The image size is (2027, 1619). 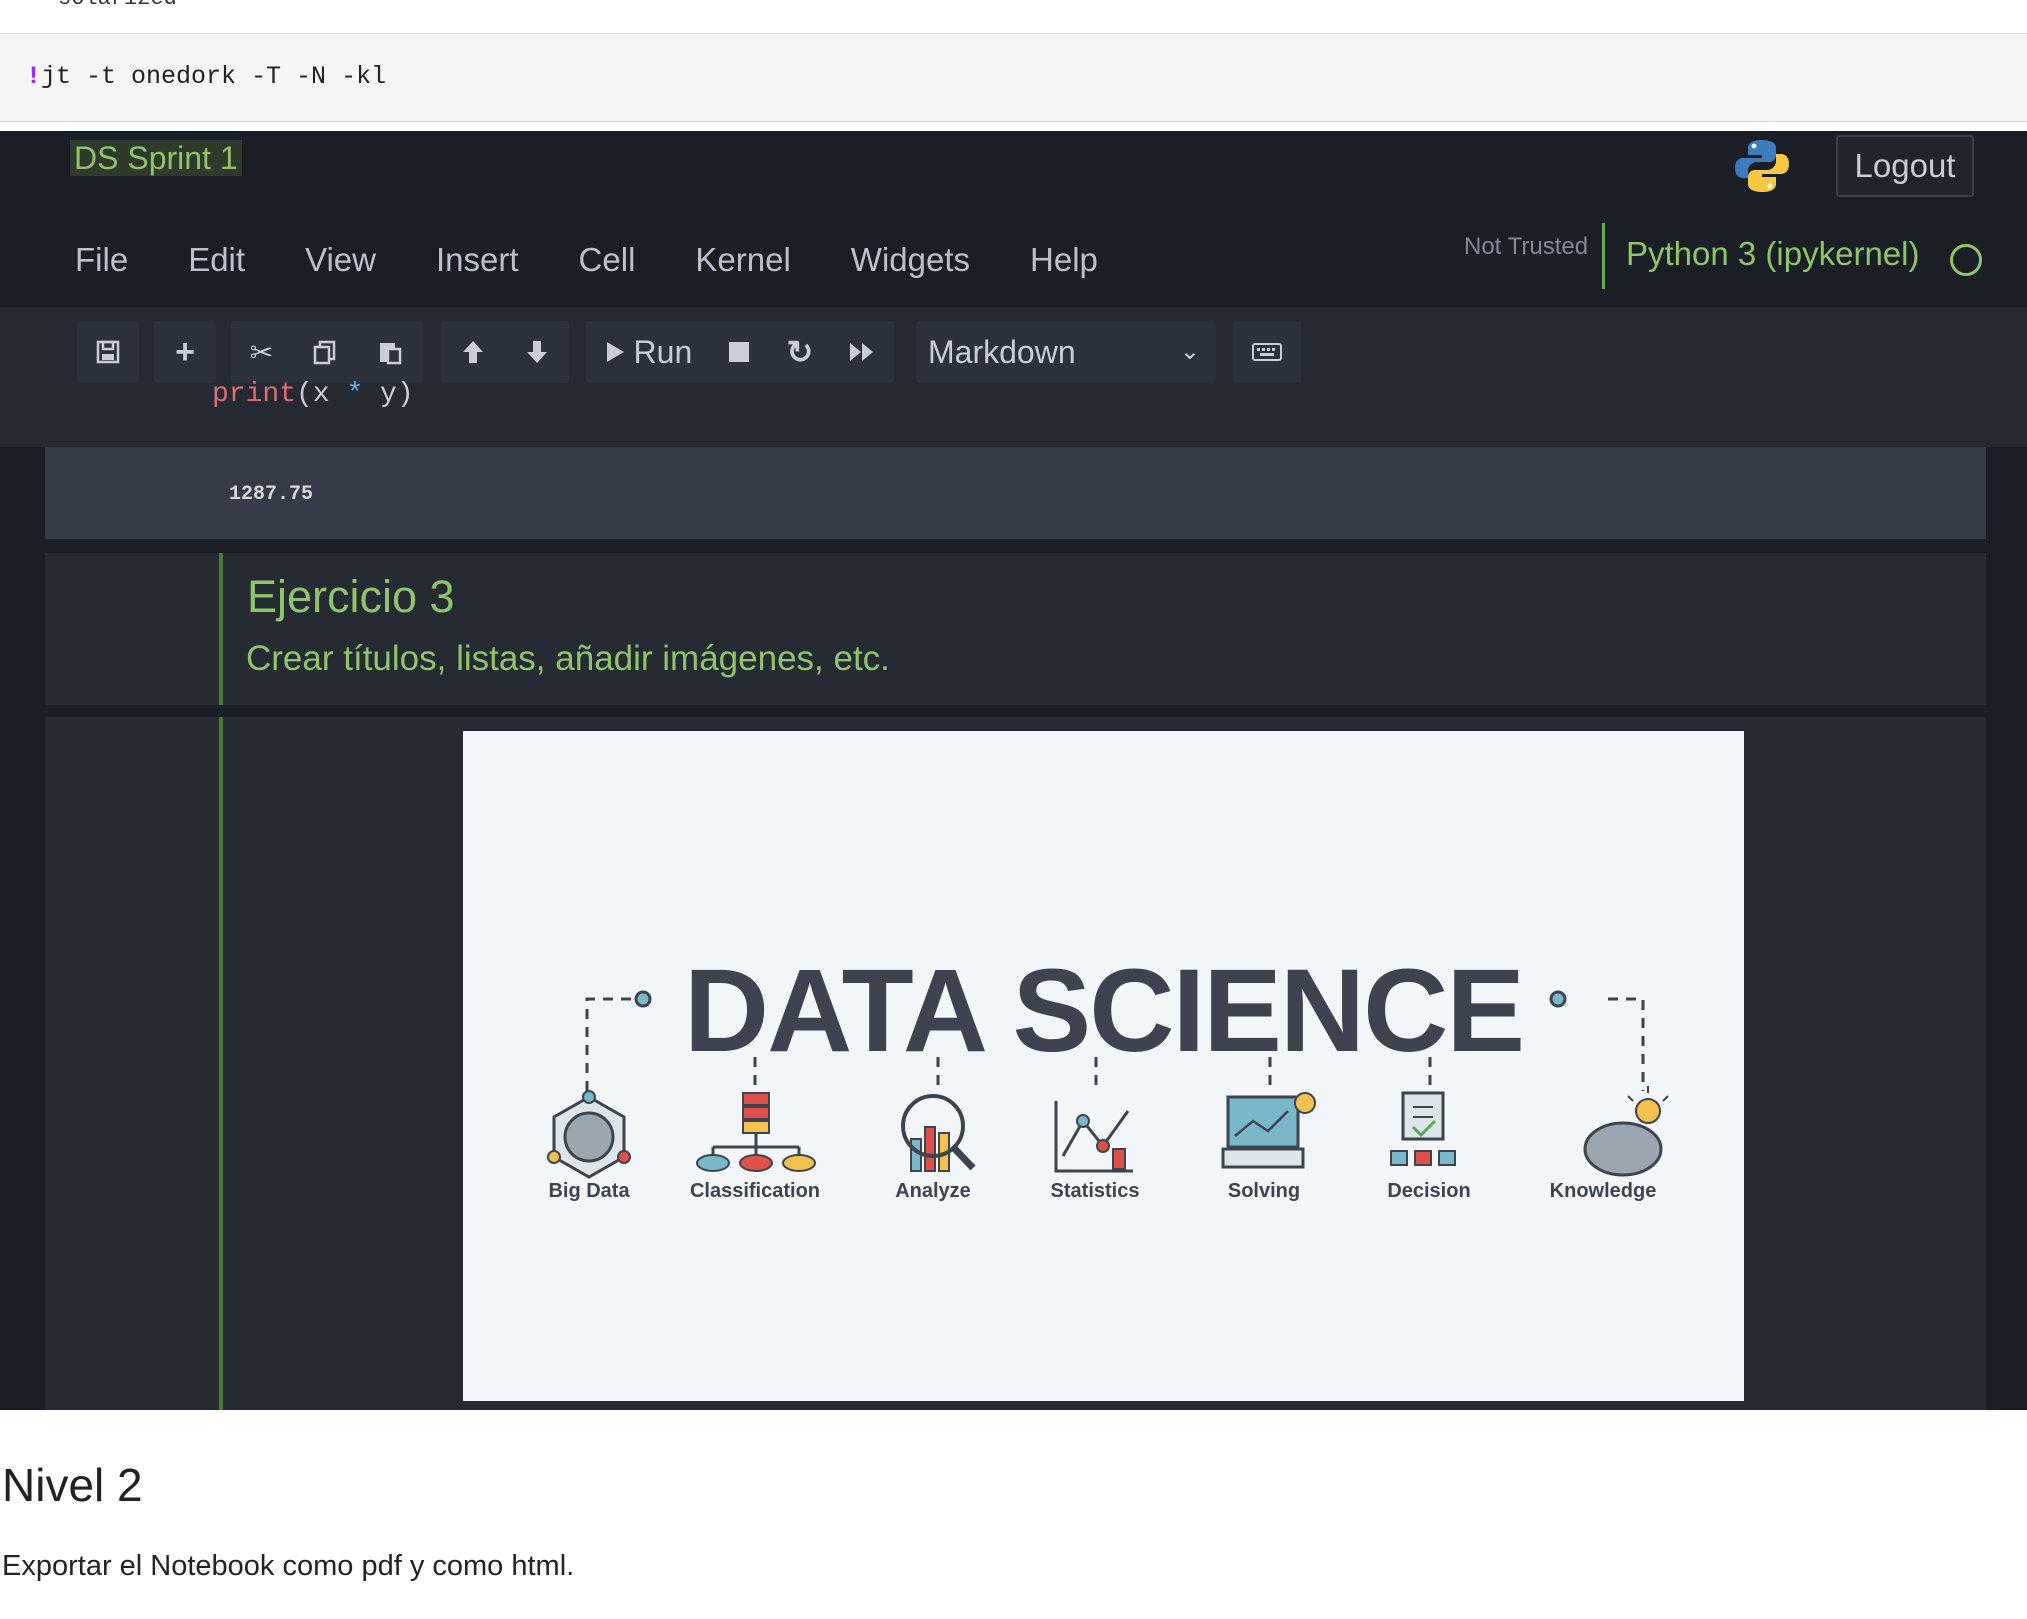 I want to click on save-icon, so click(x=108, y=352).